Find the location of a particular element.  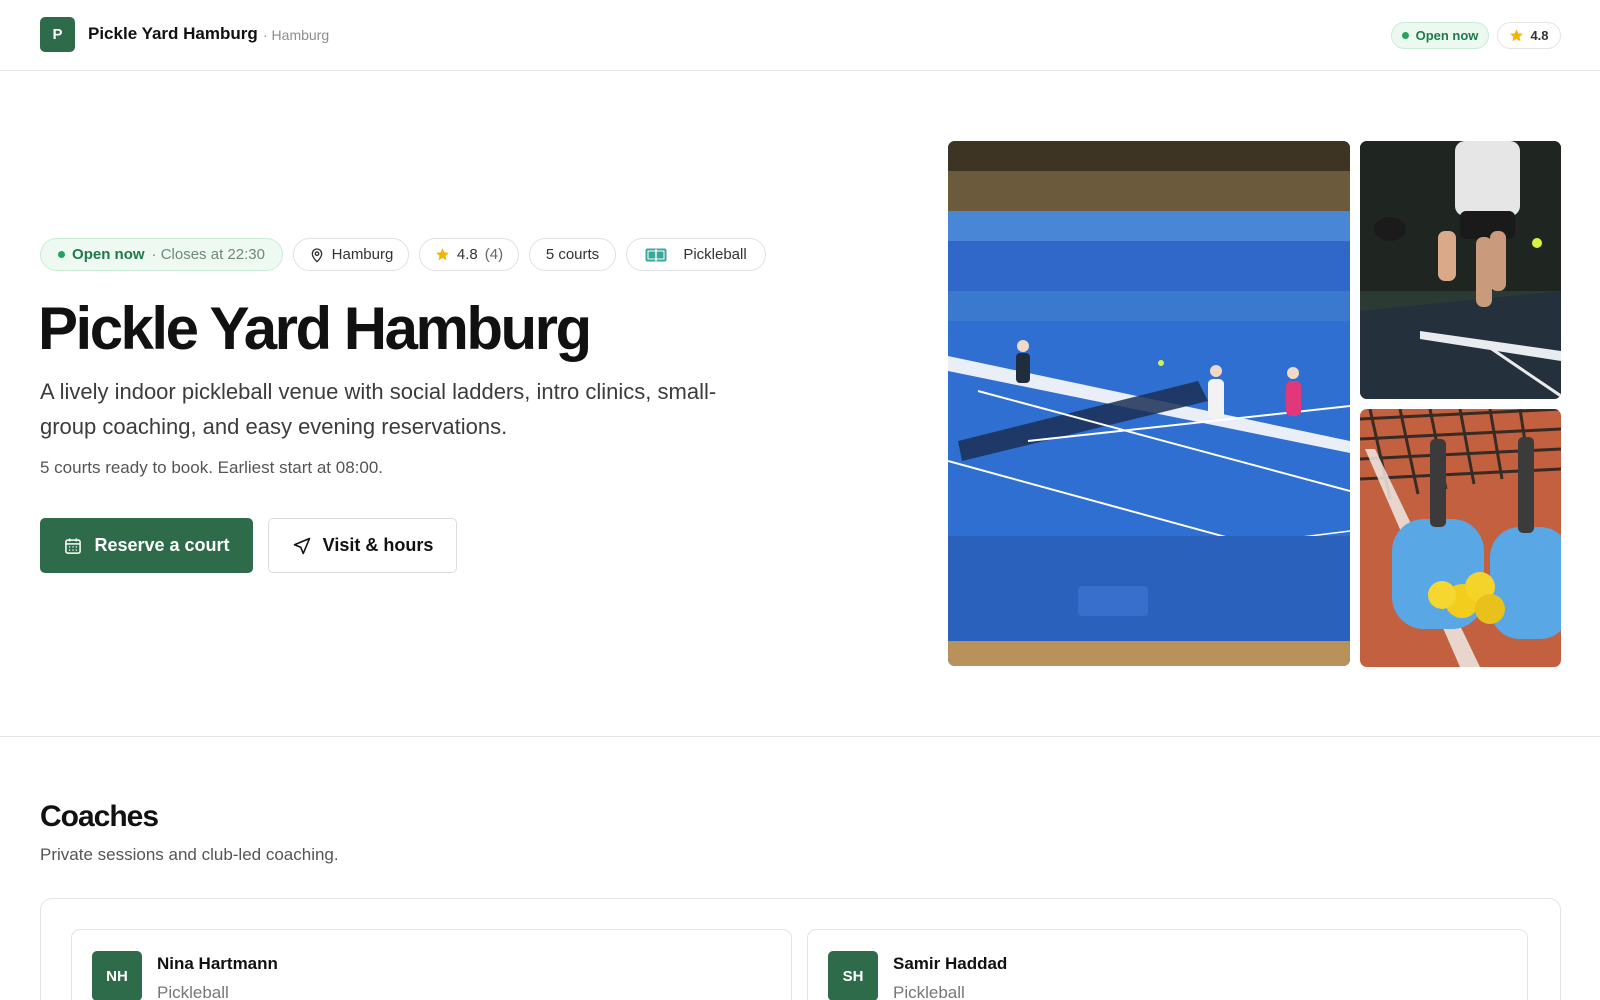

open-status-chip: Open now · Closes at 22:30 is located at coordinates (161, 254).